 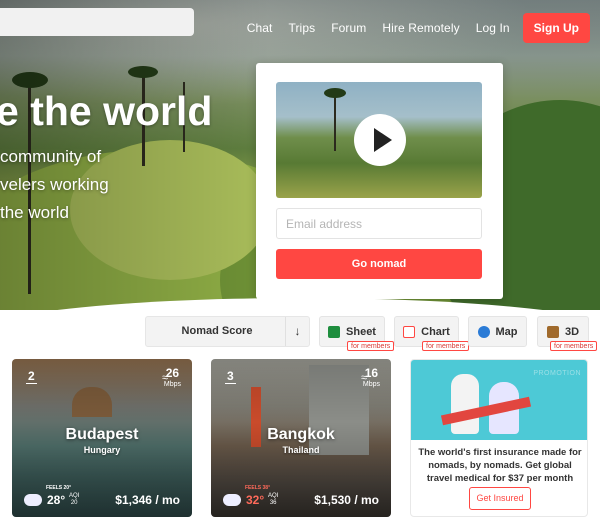 I want to click on hero-subline-1: community of, so click(x=51, y=156).